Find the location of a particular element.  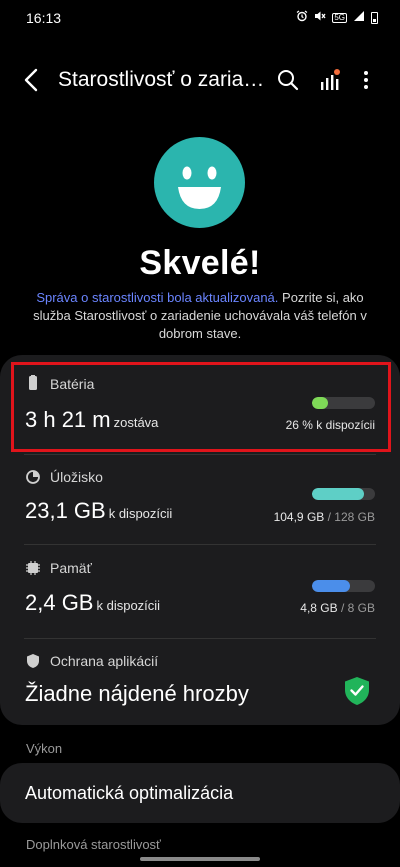

memory-usage-text: 4,8 GB / 8 GB is located at coordinates (337, 608).